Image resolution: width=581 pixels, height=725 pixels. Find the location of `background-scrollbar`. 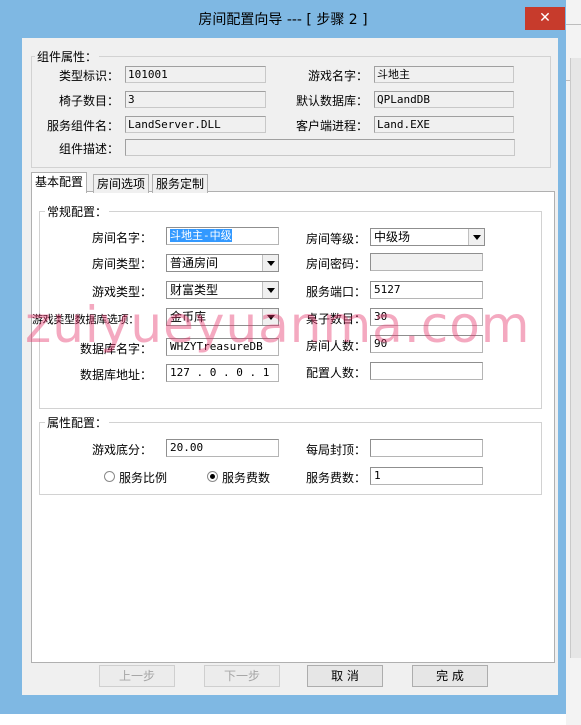

background-scrollbar is located at coordinates (575, 358).